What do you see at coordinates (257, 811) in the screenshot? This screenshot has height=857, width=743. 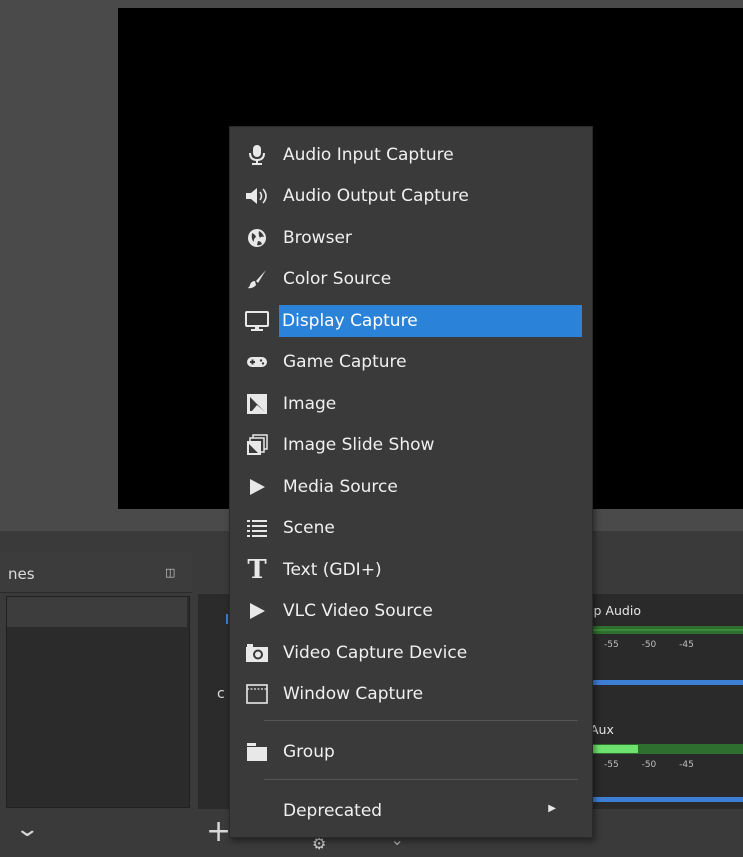 I see `menu-item-icon-placeholder` at bounding box center [257, 811].